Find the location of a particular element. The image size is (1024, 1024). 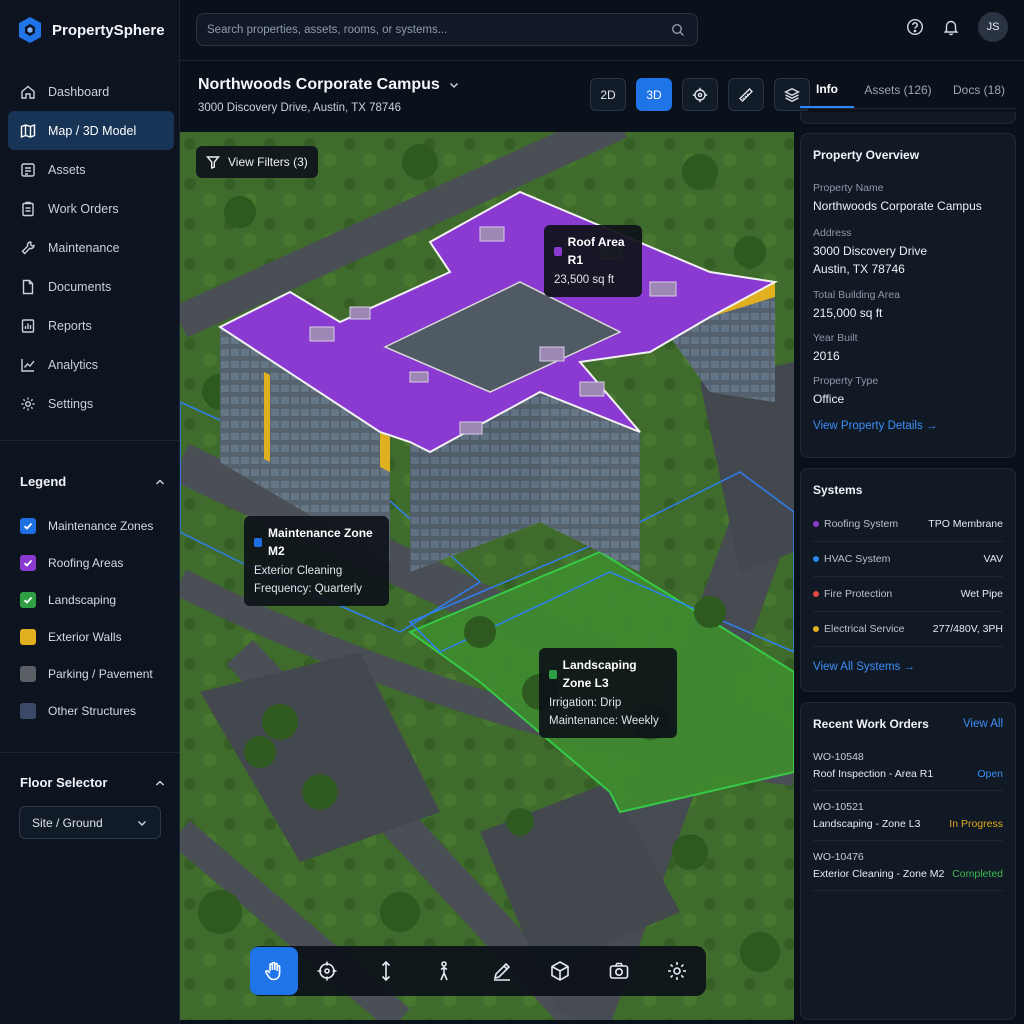

measure-button is located at coordinates (746, 94).